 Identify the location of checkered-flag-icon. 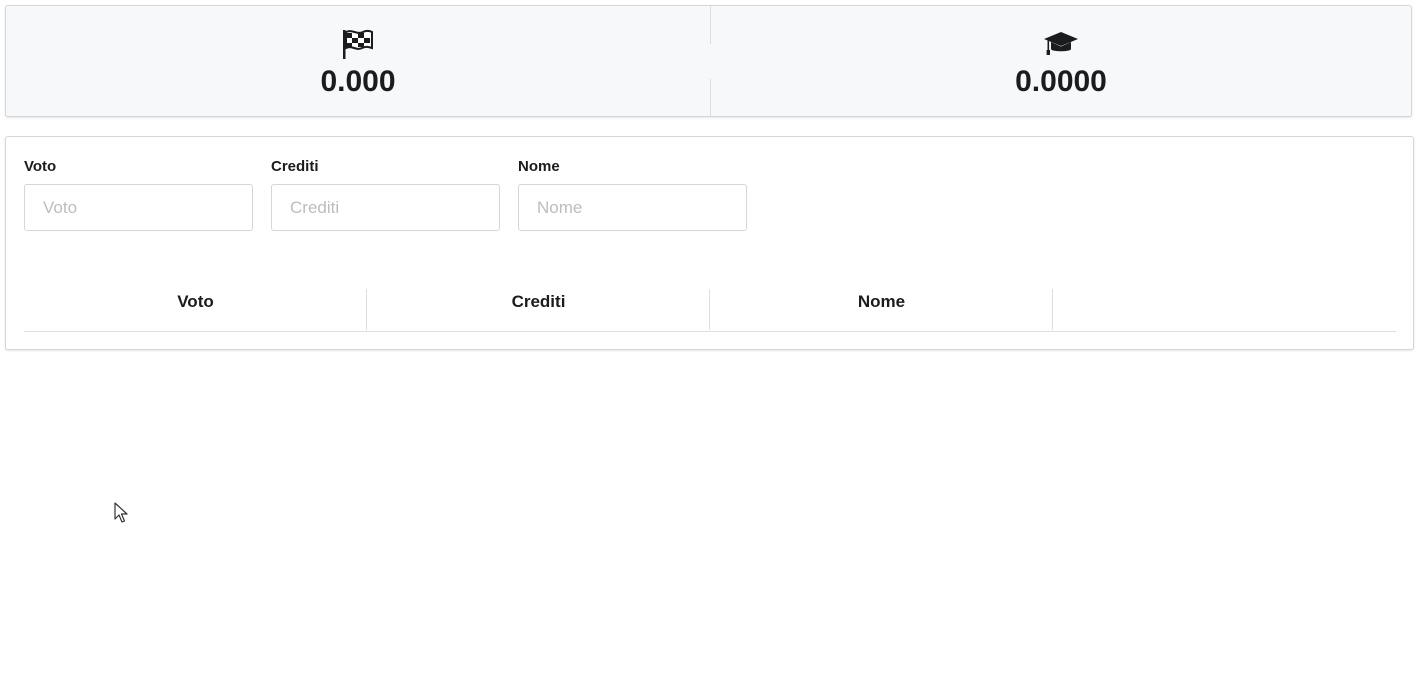
(358, 44).